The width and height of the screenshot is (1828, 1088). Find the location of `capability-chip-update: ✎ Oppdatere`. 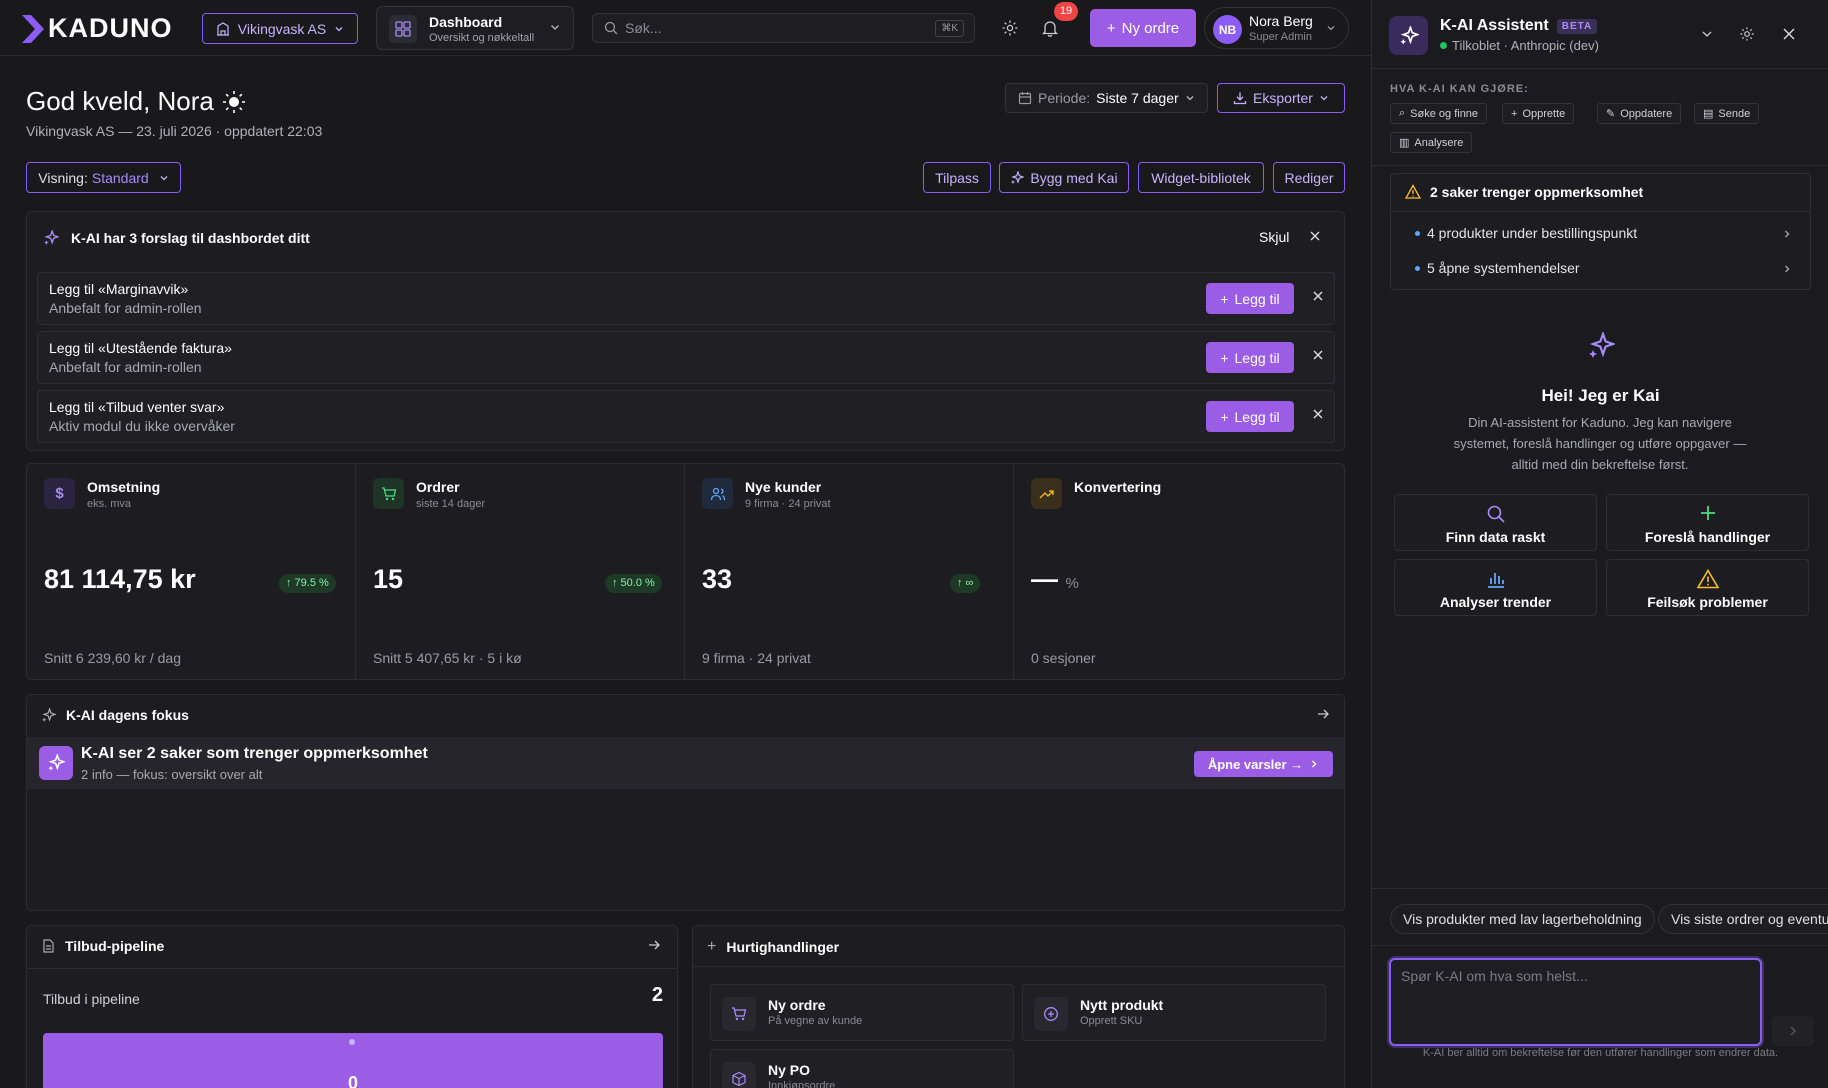

capability-chip-update: ✎ Oppdatere is located at coordinates (1639, 113).